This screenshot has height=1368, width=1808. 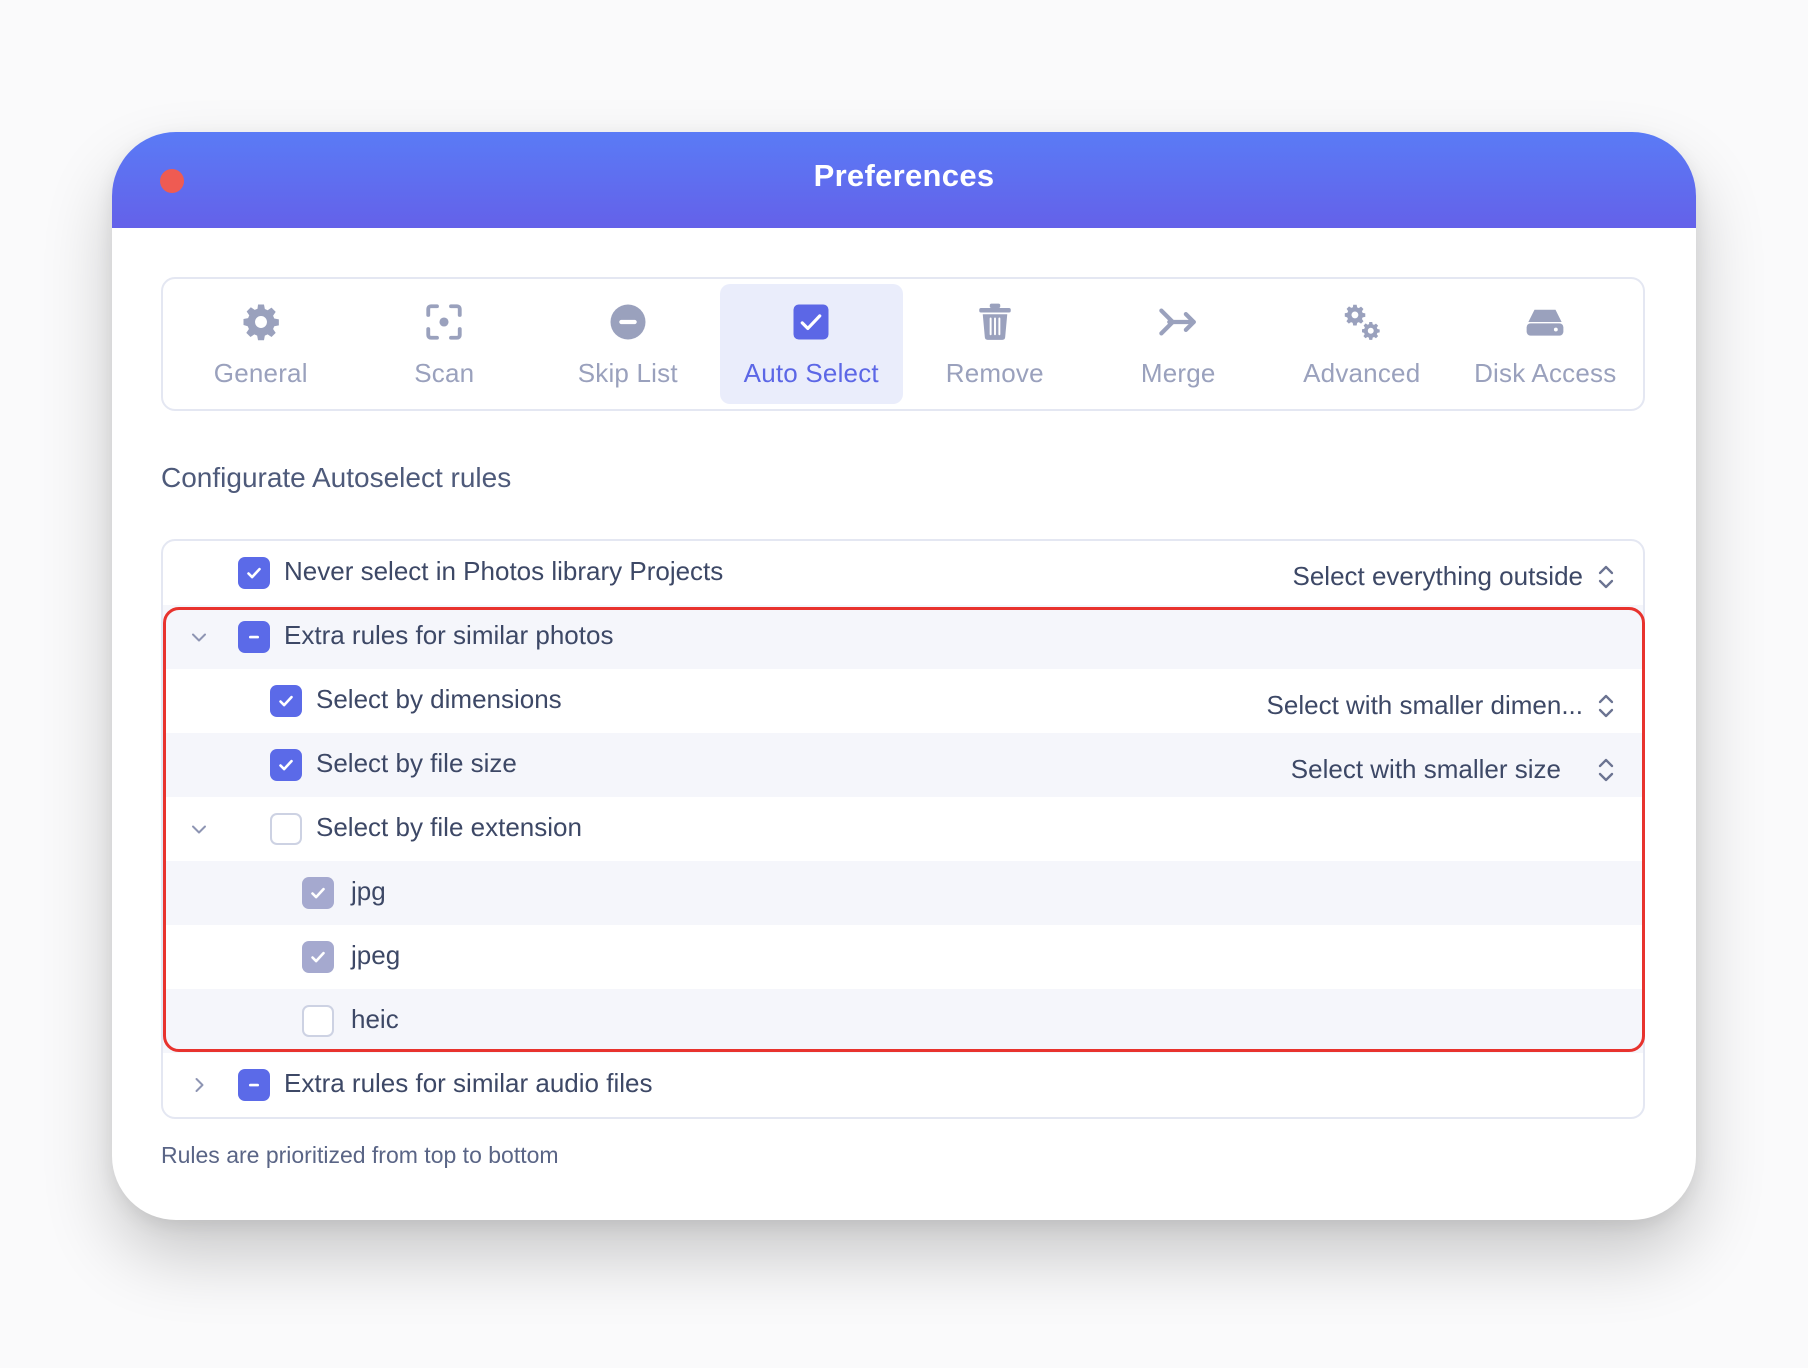 I want to click on gear-icon, so click(x=261, y=322).